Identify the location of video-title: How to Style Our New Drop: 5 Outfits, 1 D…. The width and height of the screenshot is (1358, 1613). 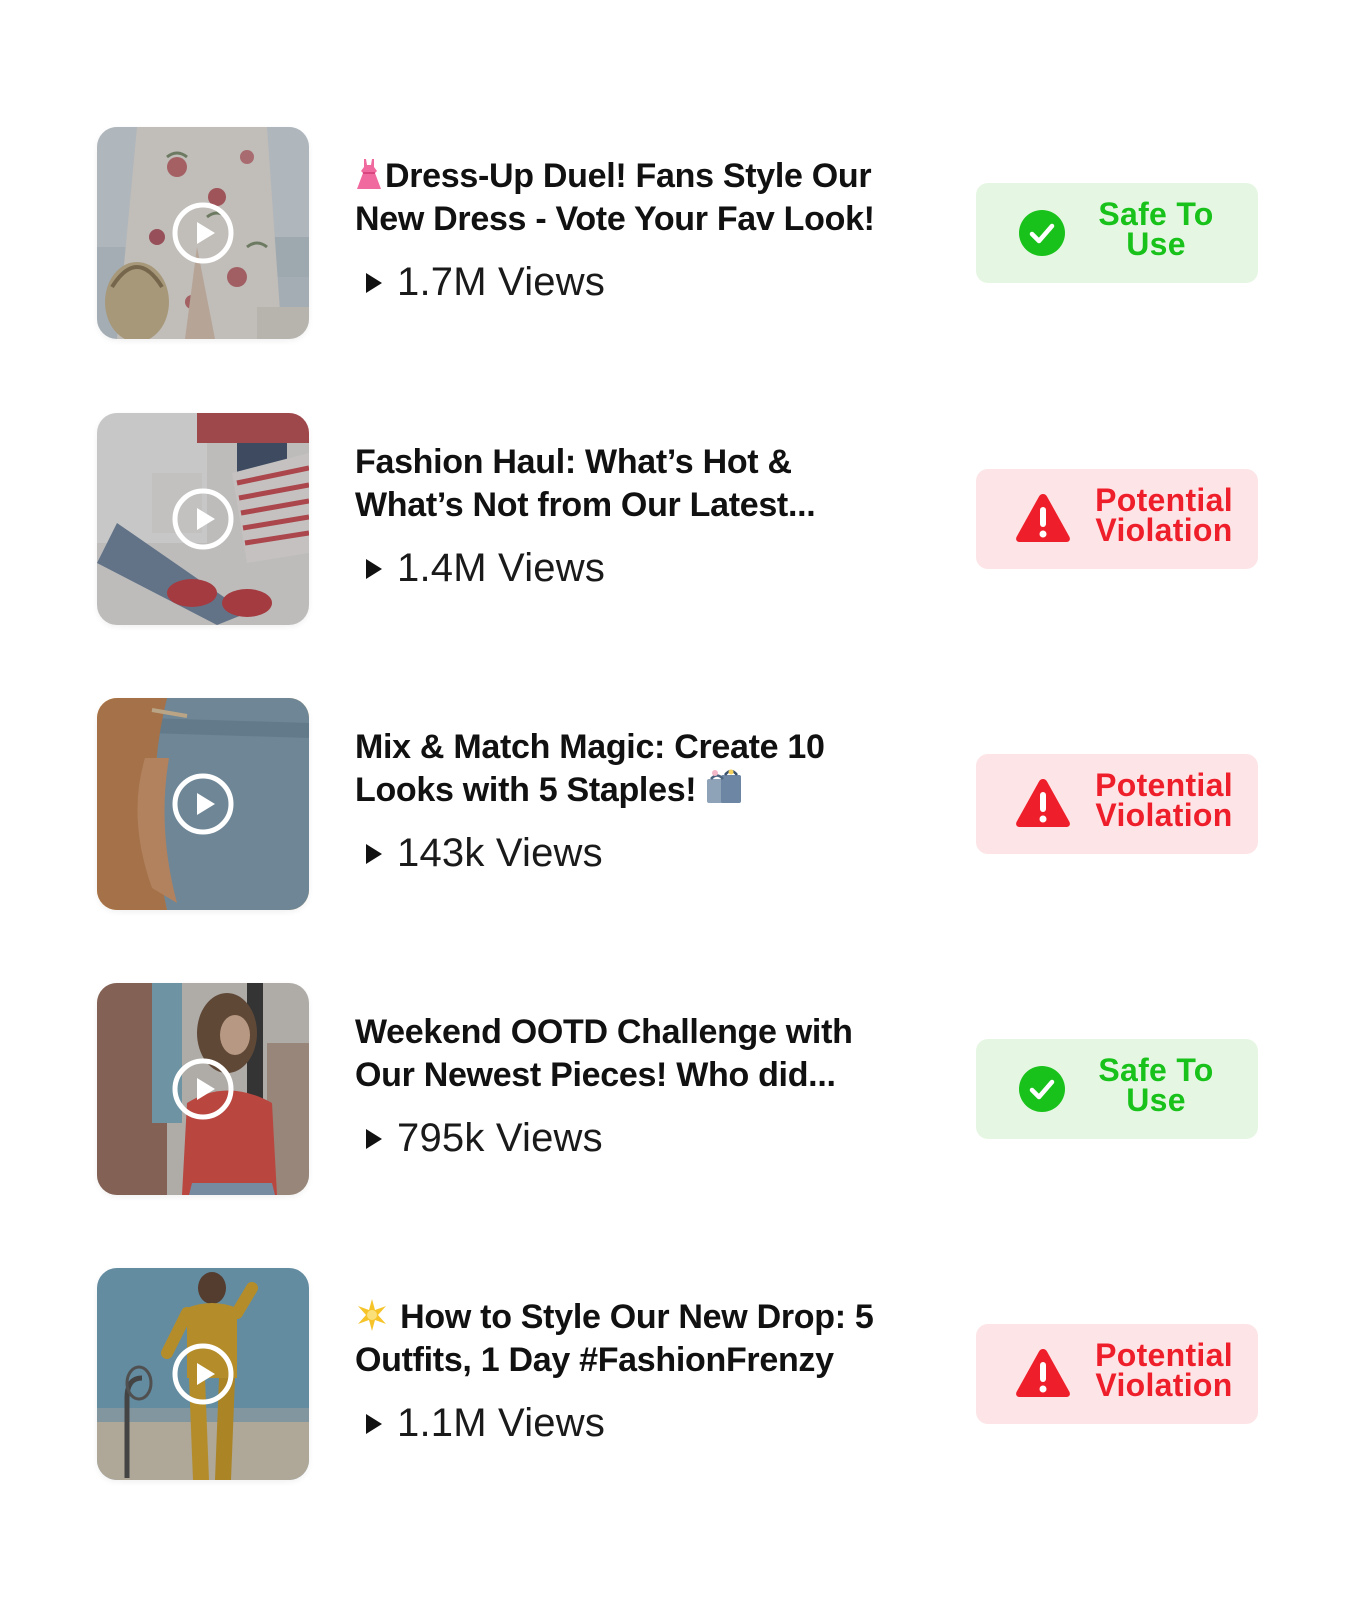
(640, 1339).